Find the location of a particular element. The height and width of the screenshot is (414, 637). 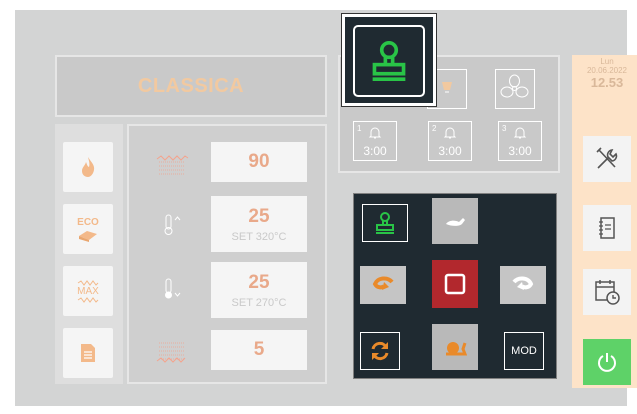

mod-button: MOD is located at coordinates (524, 351).